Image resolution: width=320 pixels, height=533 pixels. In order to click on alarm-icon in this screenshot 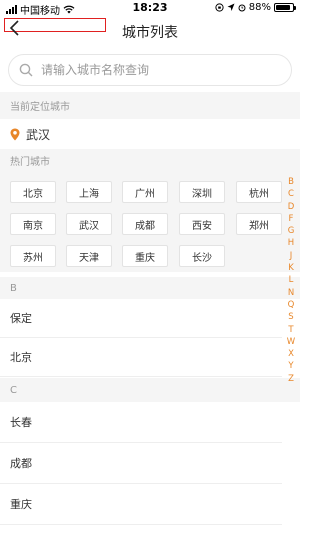, I will do `click(242, 8)`.